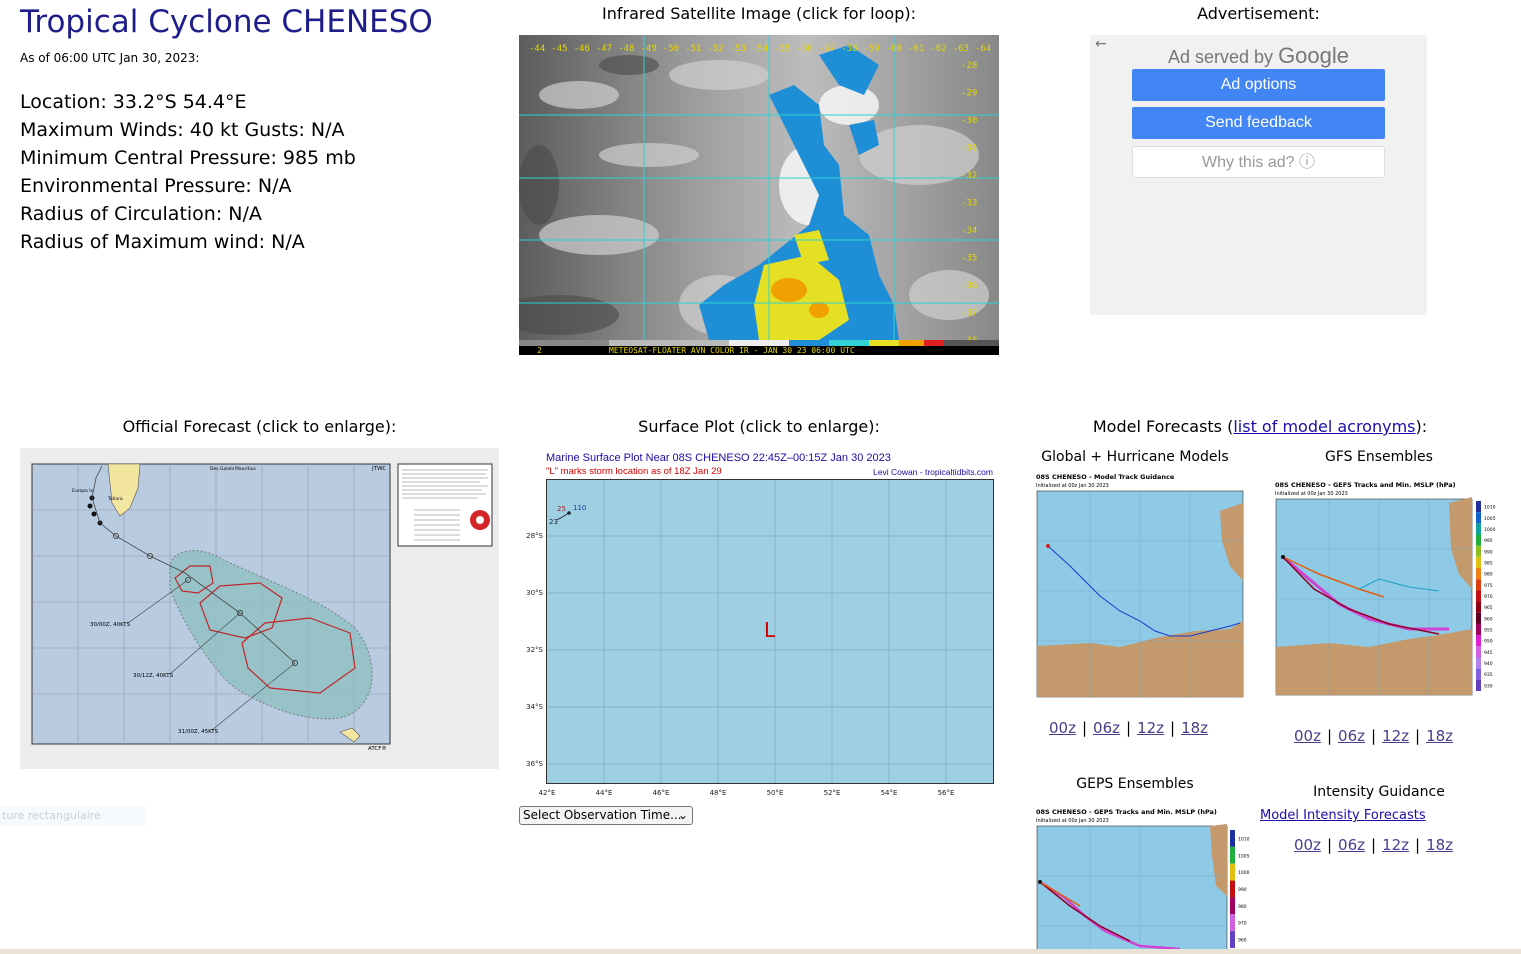 The width and height of the screenshot is (1521, 954). I want to click on surface-lon-label: 52°E, so click(832, 793).